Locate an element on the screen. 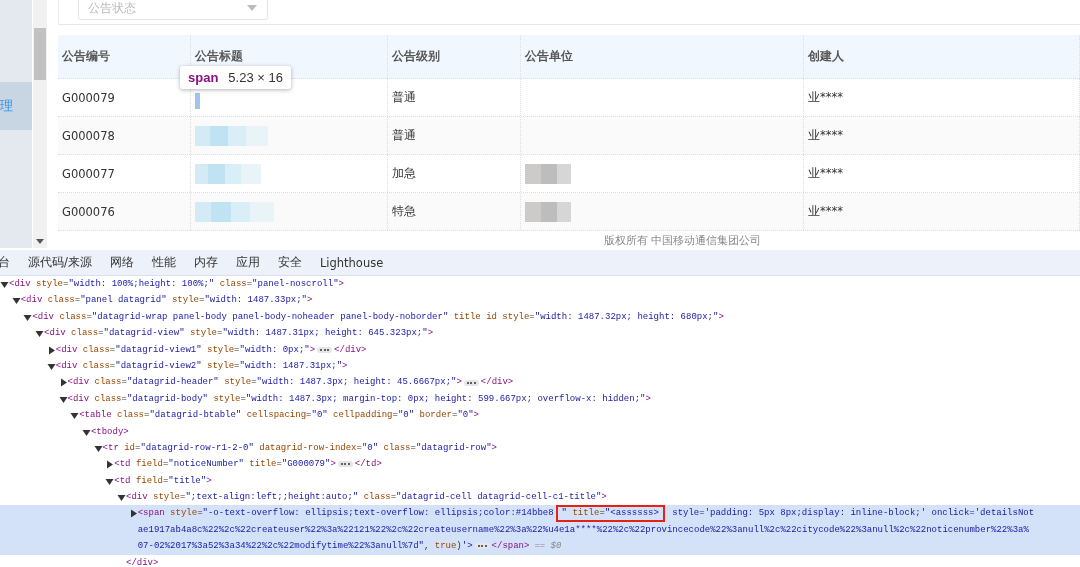  dom-node-row: <tbody> is located at coordinates (540, 431).